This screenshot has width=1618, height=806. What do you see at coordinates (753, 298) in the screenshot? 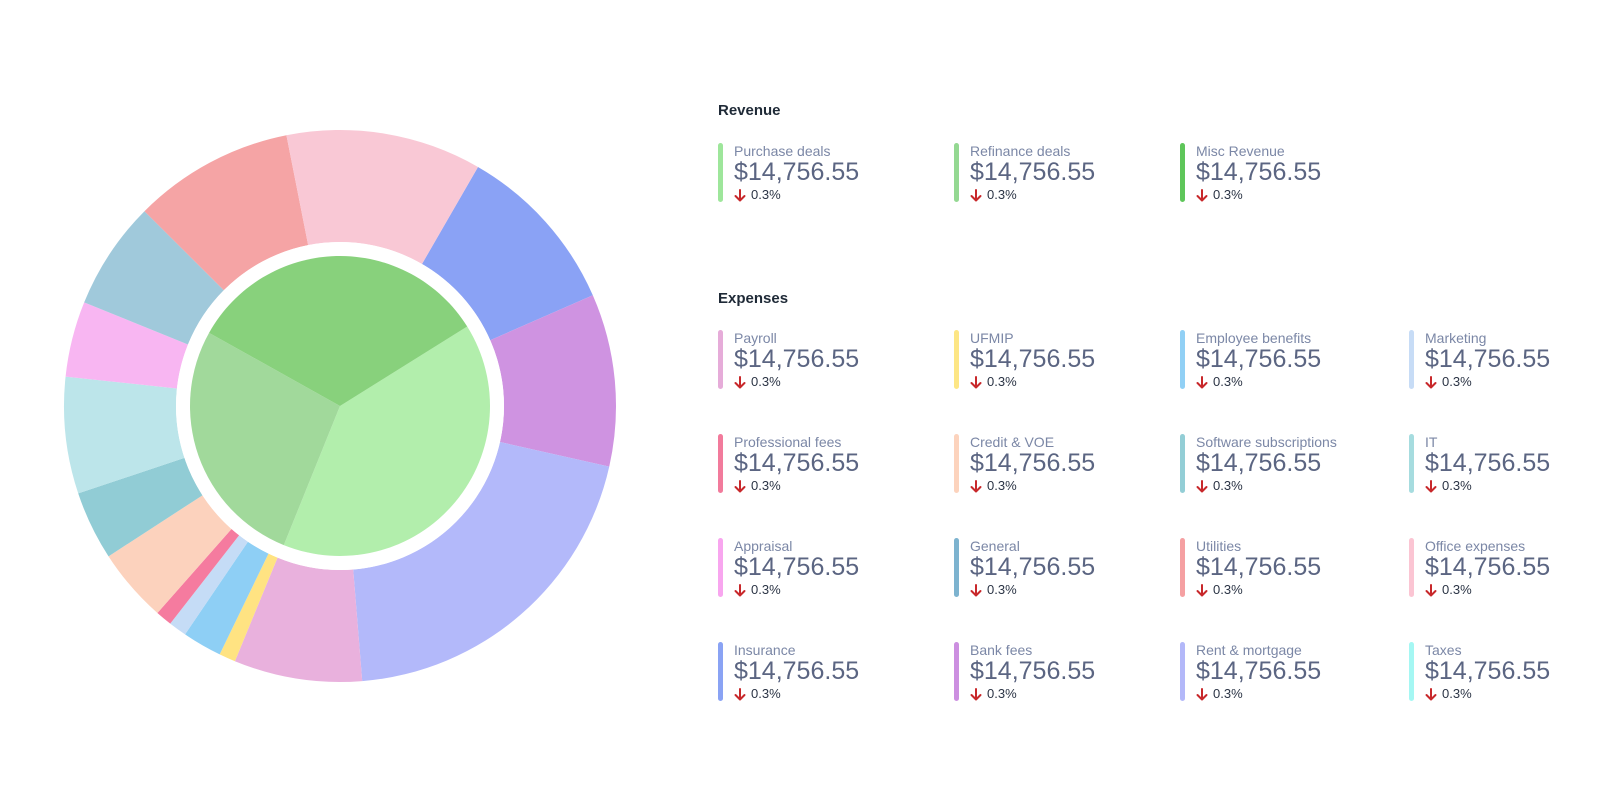
I see `expenses-title: Expenses` at bounding box center [753, 298].